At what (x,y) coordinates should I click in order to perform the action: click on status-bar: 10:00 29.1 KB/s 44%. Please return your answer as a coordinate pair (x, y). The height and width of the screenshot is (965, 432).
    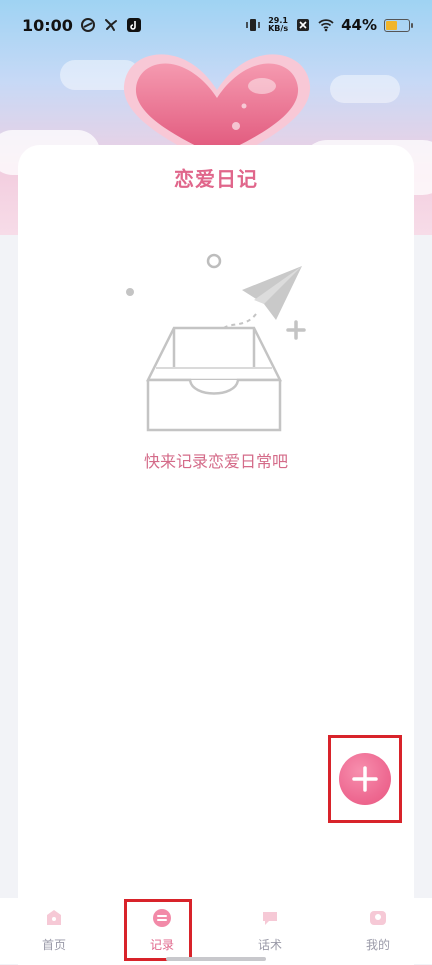
    Looking at the image, I should click on (216, 25).